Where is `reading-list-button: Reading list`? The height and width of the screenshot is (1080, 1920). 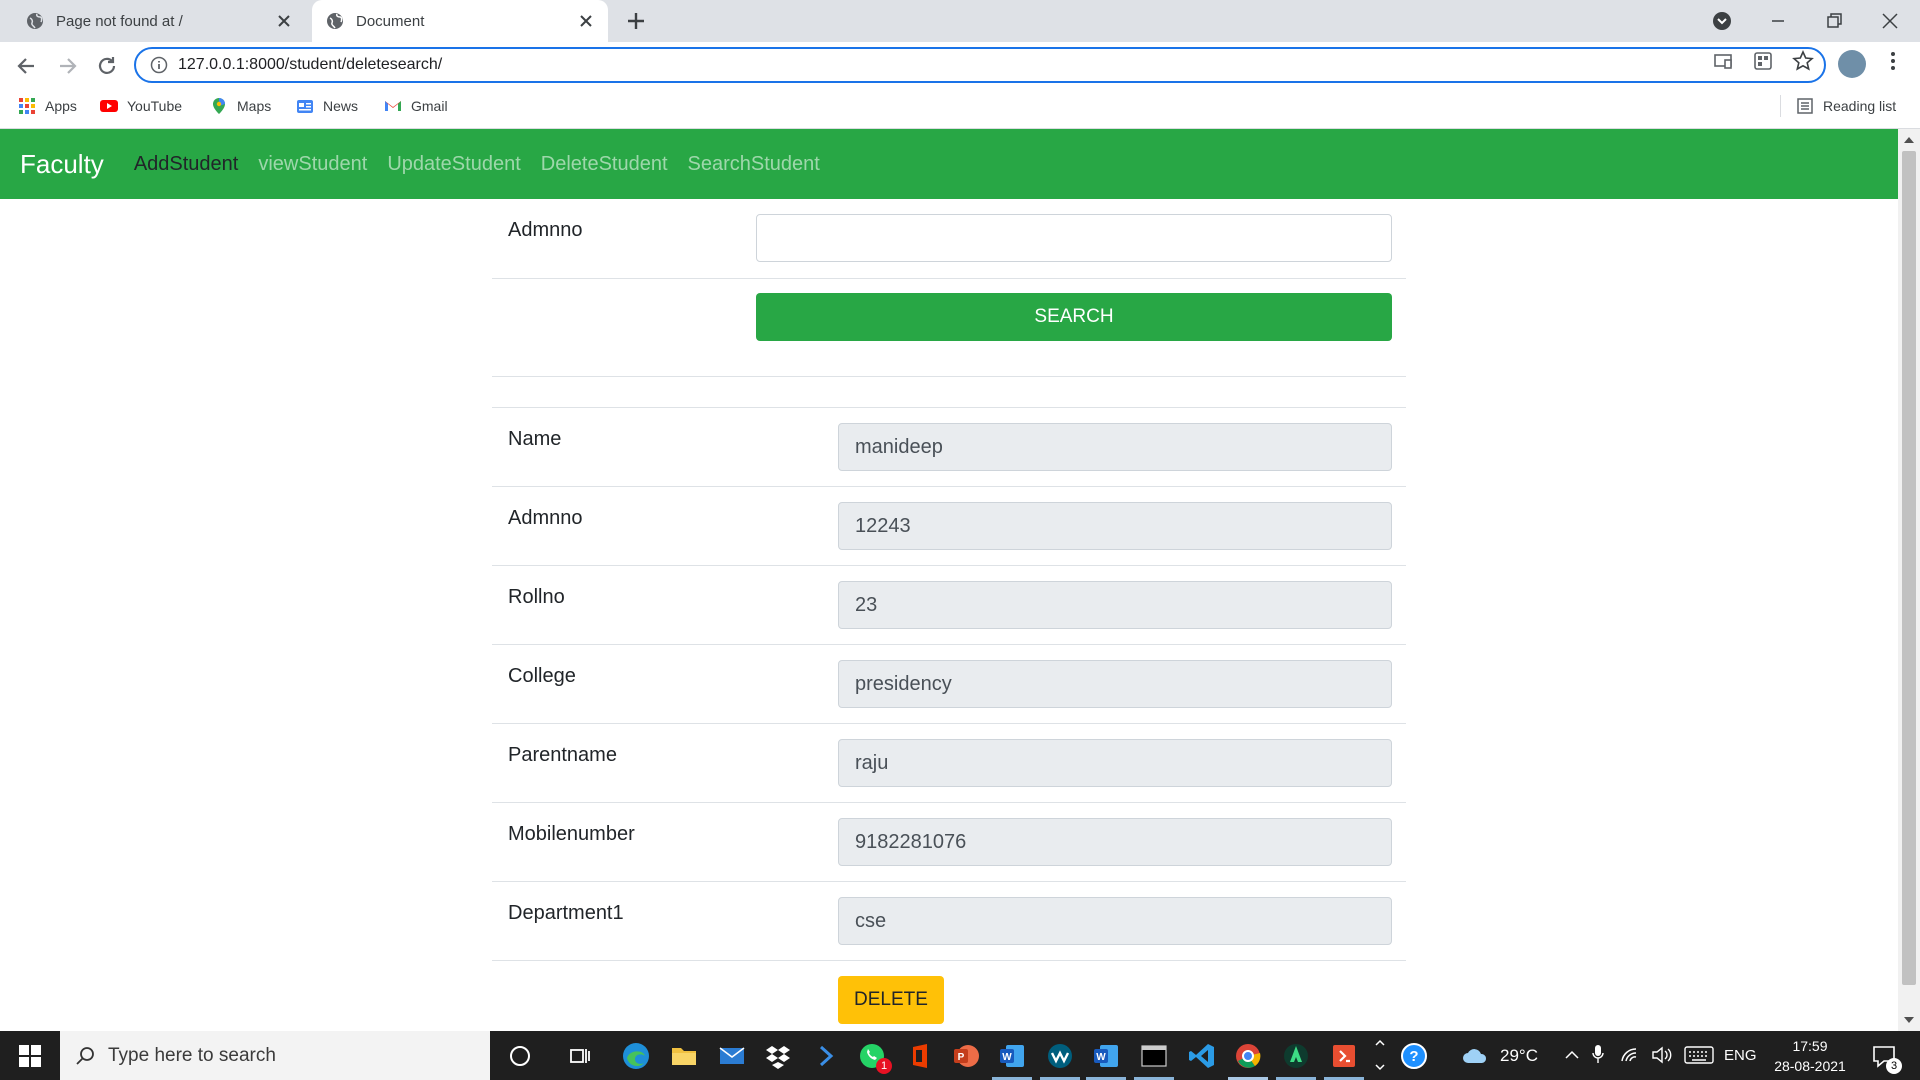
reading-list-button: Reading list is located at coordinates (1846, 106).